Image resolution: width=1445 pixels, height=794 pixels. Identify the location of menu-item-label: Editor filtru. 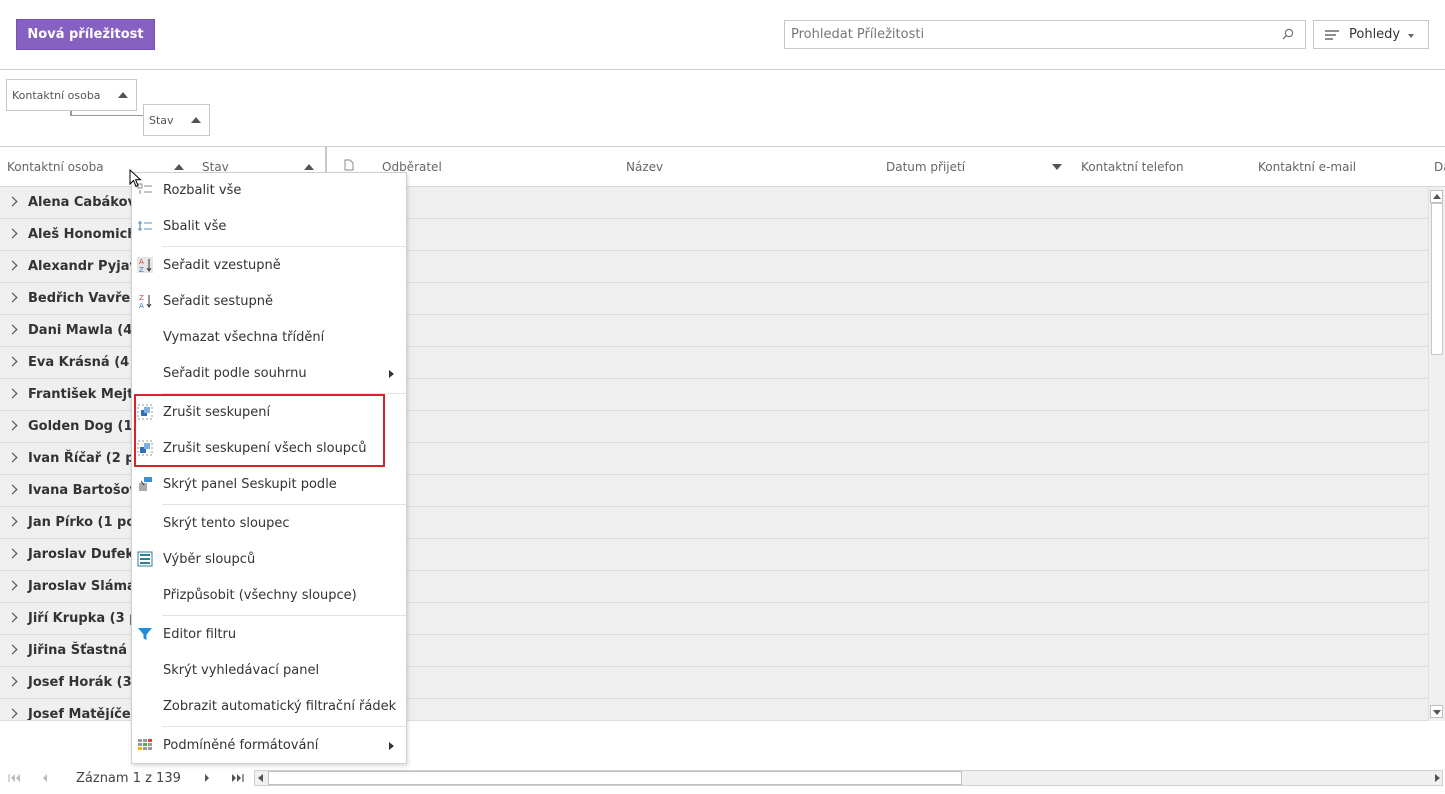
(200, 634).